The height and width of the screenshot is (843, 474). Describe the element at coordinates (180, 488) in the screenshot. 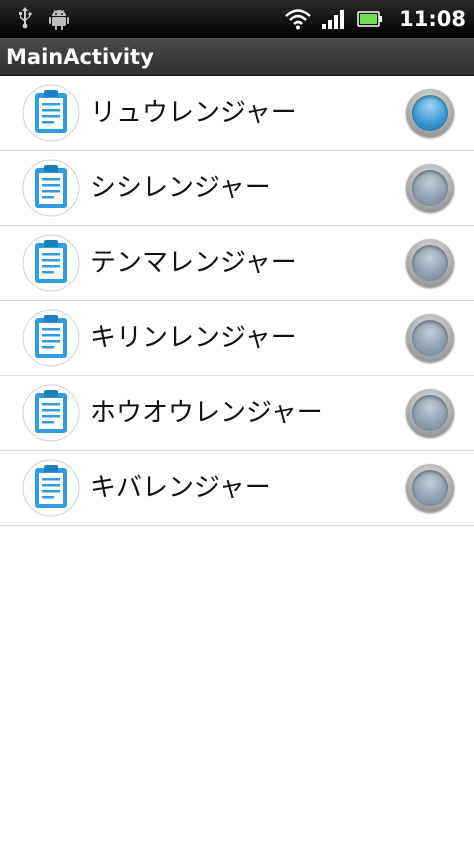

I see `list-item-label: キバレンジャー` at that location.